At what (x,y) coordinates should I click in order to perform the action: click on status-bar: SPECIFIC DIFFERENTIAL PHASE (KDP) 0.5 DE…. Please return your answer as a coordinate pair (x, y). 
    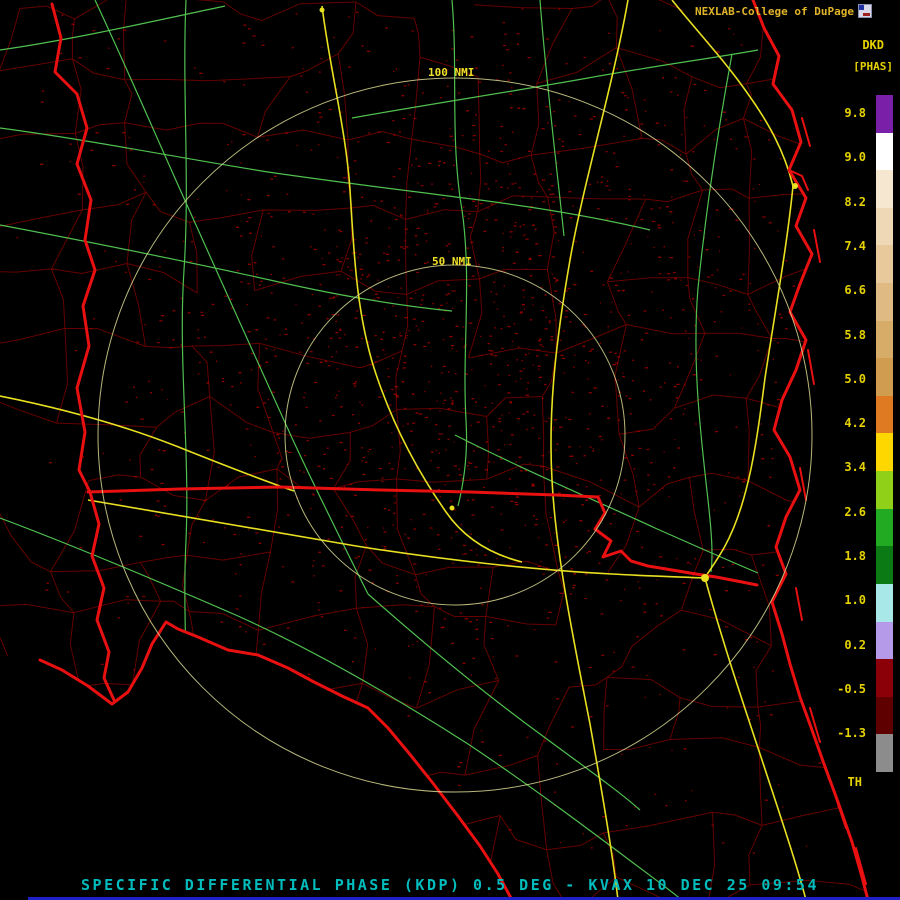
    Looking at the image, I should click on (450, 885).